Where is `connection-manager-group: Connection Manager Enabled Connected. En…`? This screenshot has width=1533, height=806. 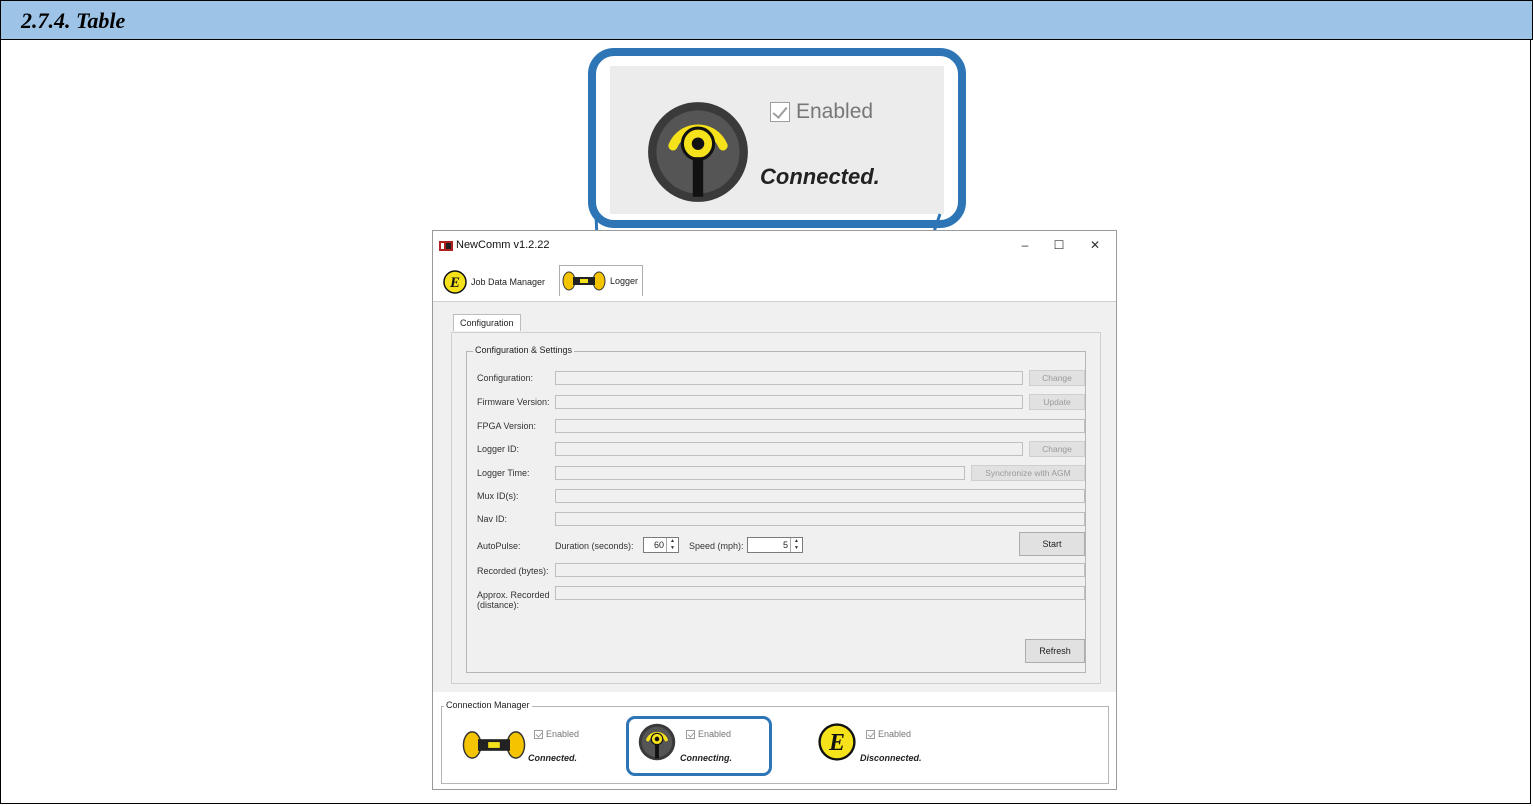 connection-manager-group: Connection Manager Enabled Connected. En… is located at coordinates (775, 742).